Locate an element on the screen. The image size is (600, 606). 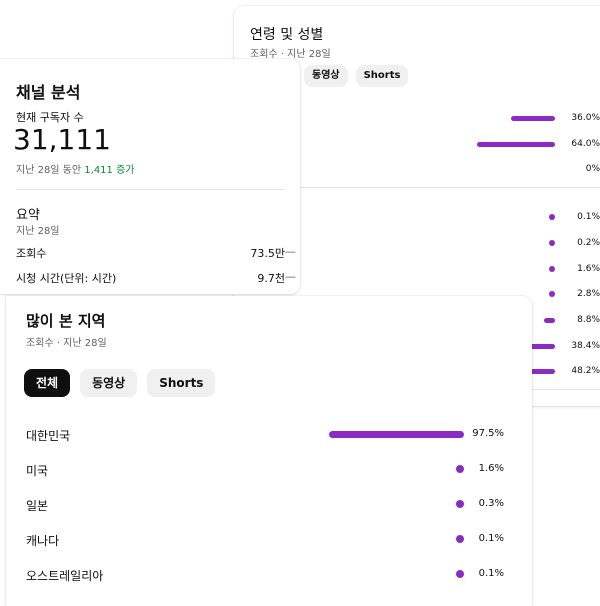
metric-value: 73.5만 is located at coordinates (267, 253).